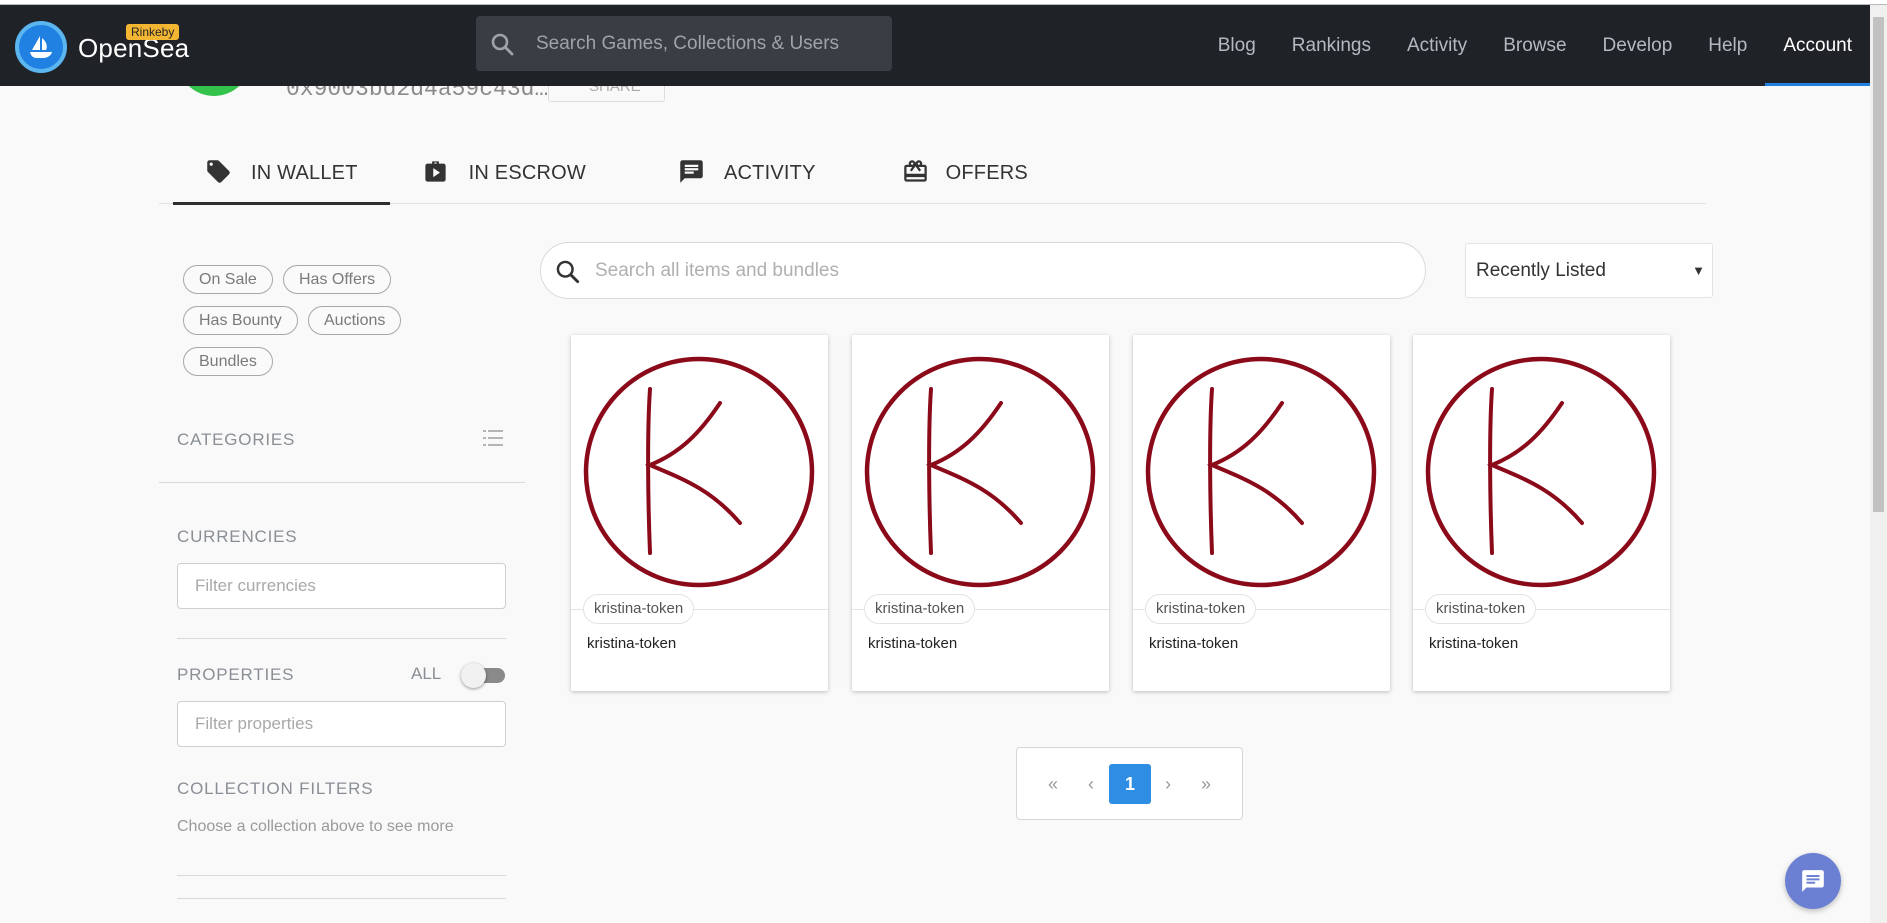 The width and height of the screenshot is (1887, 923). What do you see at coordinates (236, 674) in the screenshot?
I see `properties-heading: PROPERTIES` at bounding box center [236, 674].